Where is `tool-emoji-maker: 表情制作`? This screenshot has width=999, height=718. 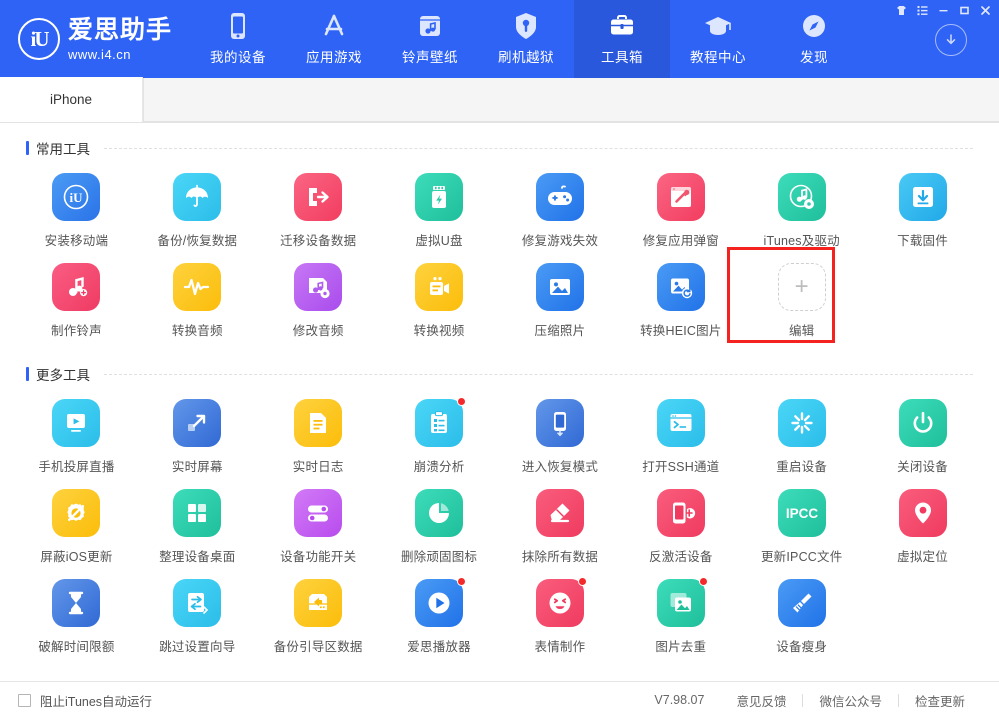 tool-emoji-maker: 表情制作 is located at coordinates (560, 616).